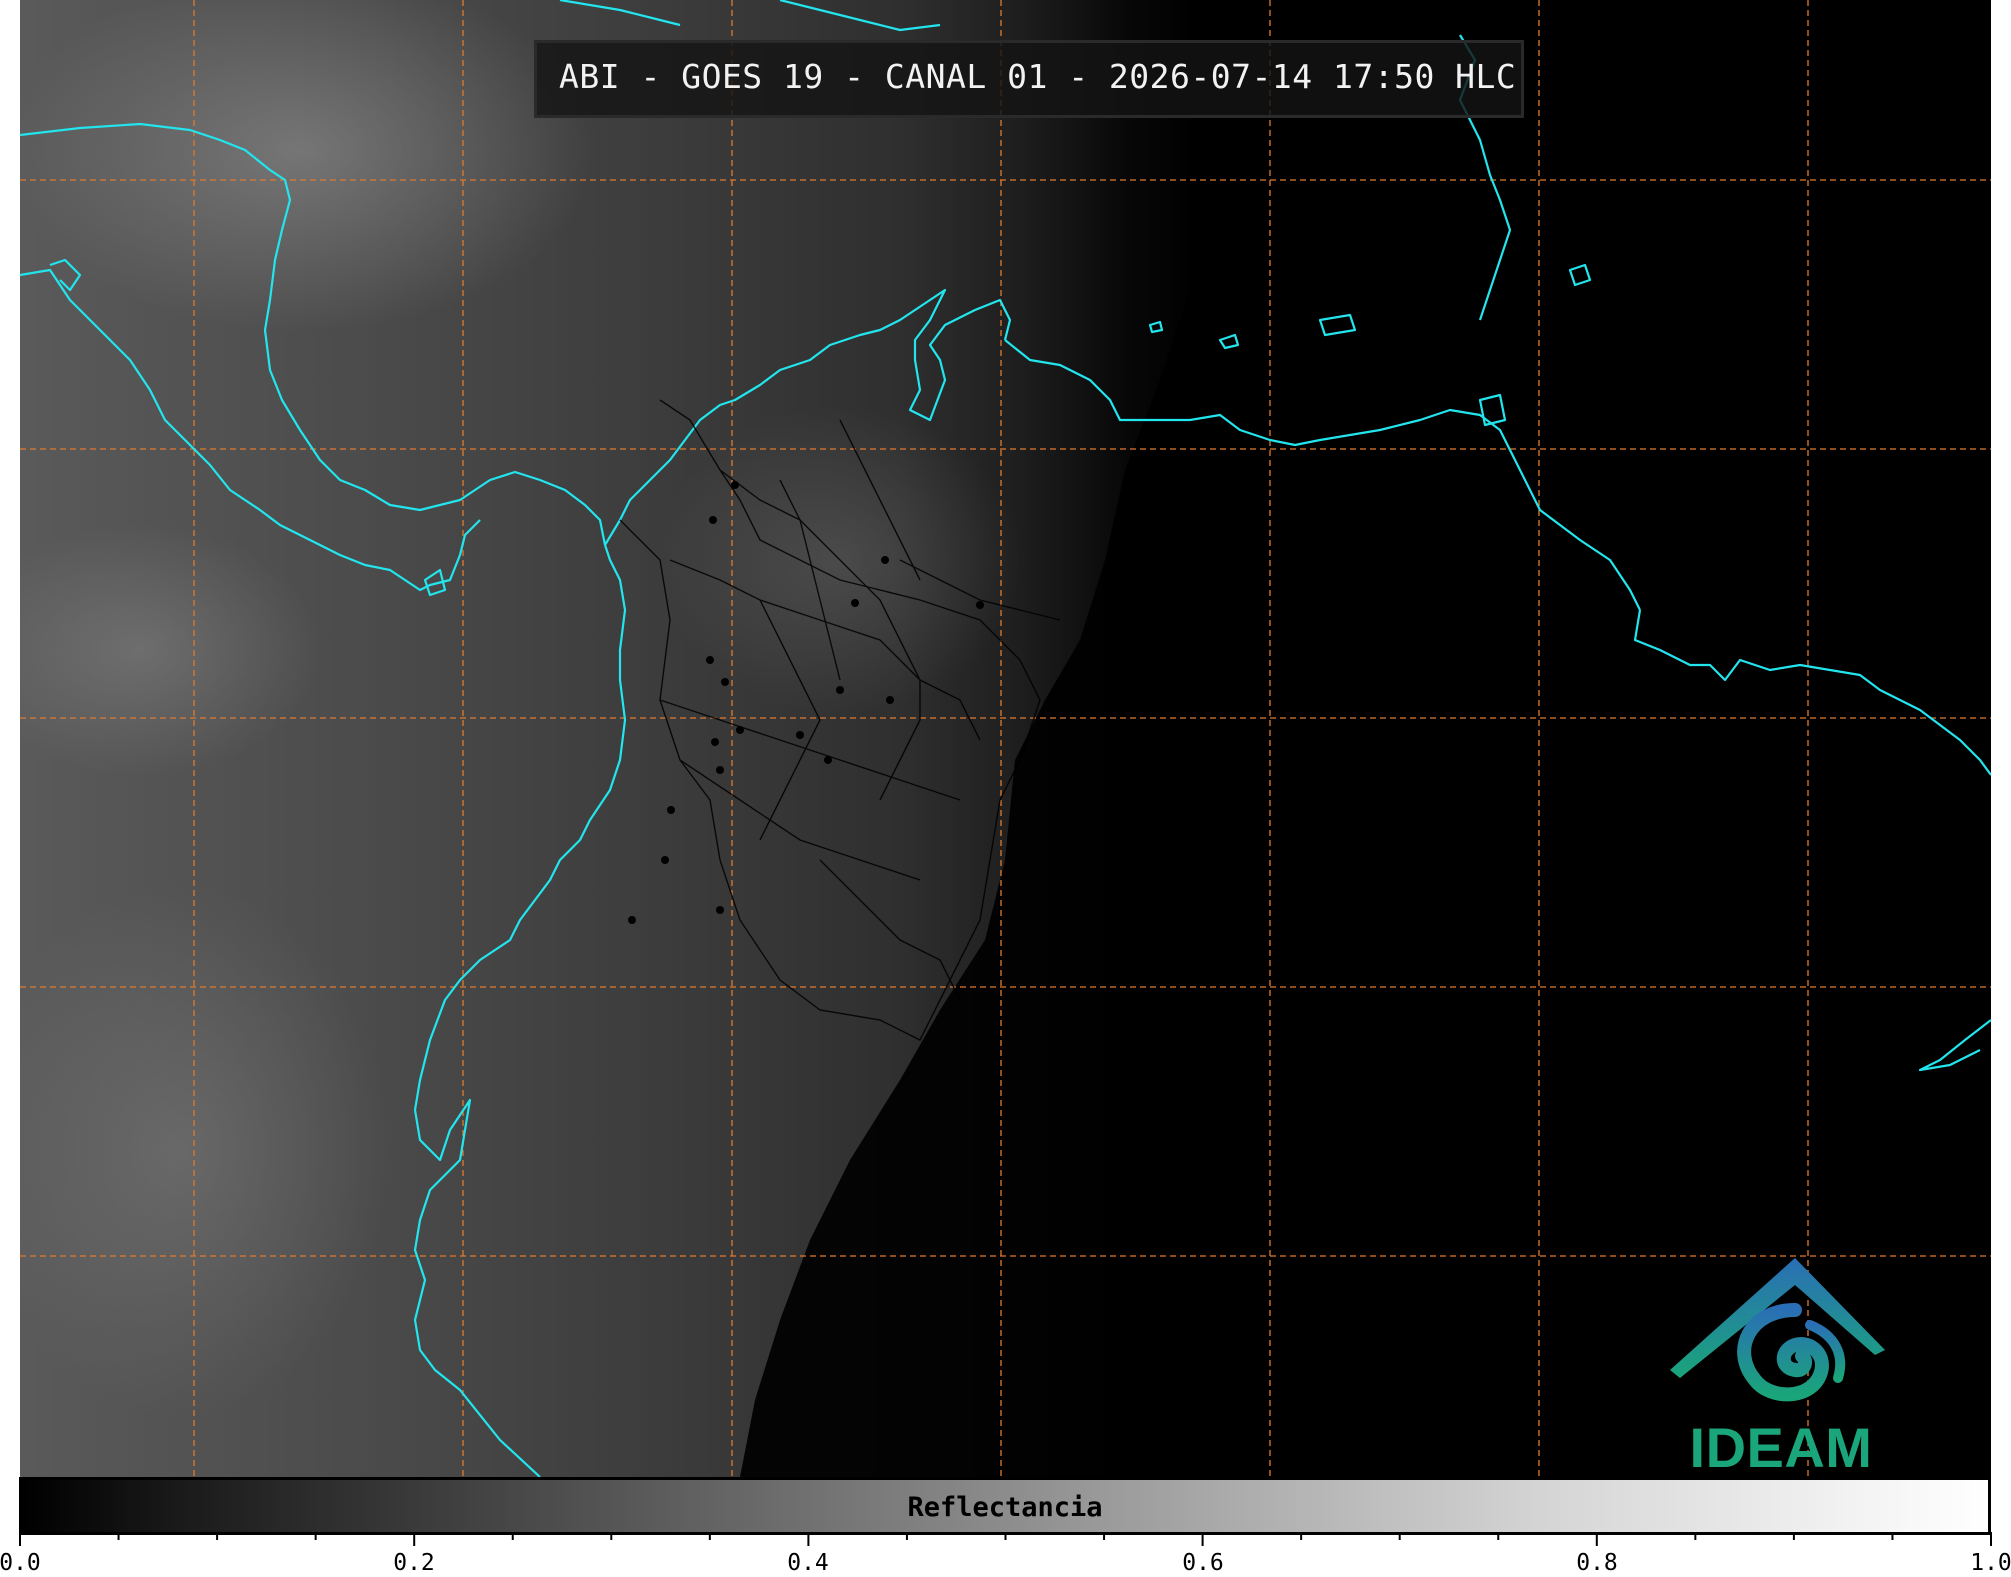  Describe the element at coordinates (808, 1563) in the screenshot. I see `tick-label-2: 0.4` at that location.